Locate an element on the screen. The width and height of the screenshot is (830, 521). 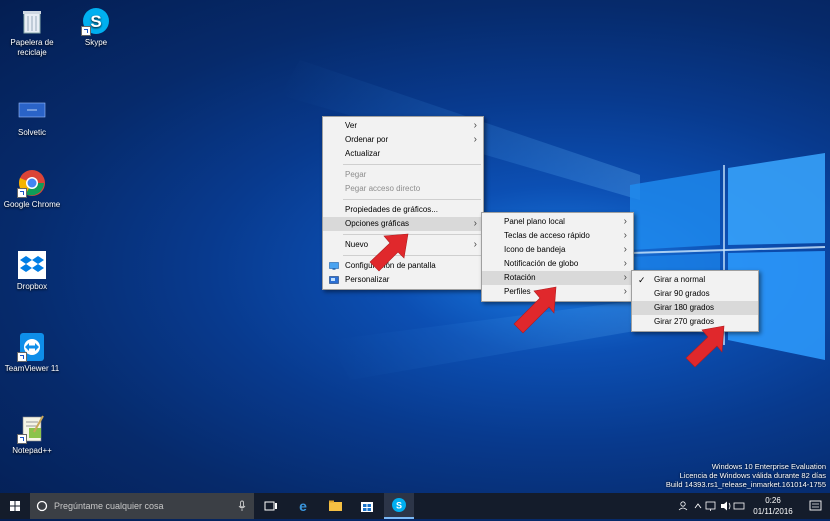
task-view-icon is located at coordinates (270, 506).